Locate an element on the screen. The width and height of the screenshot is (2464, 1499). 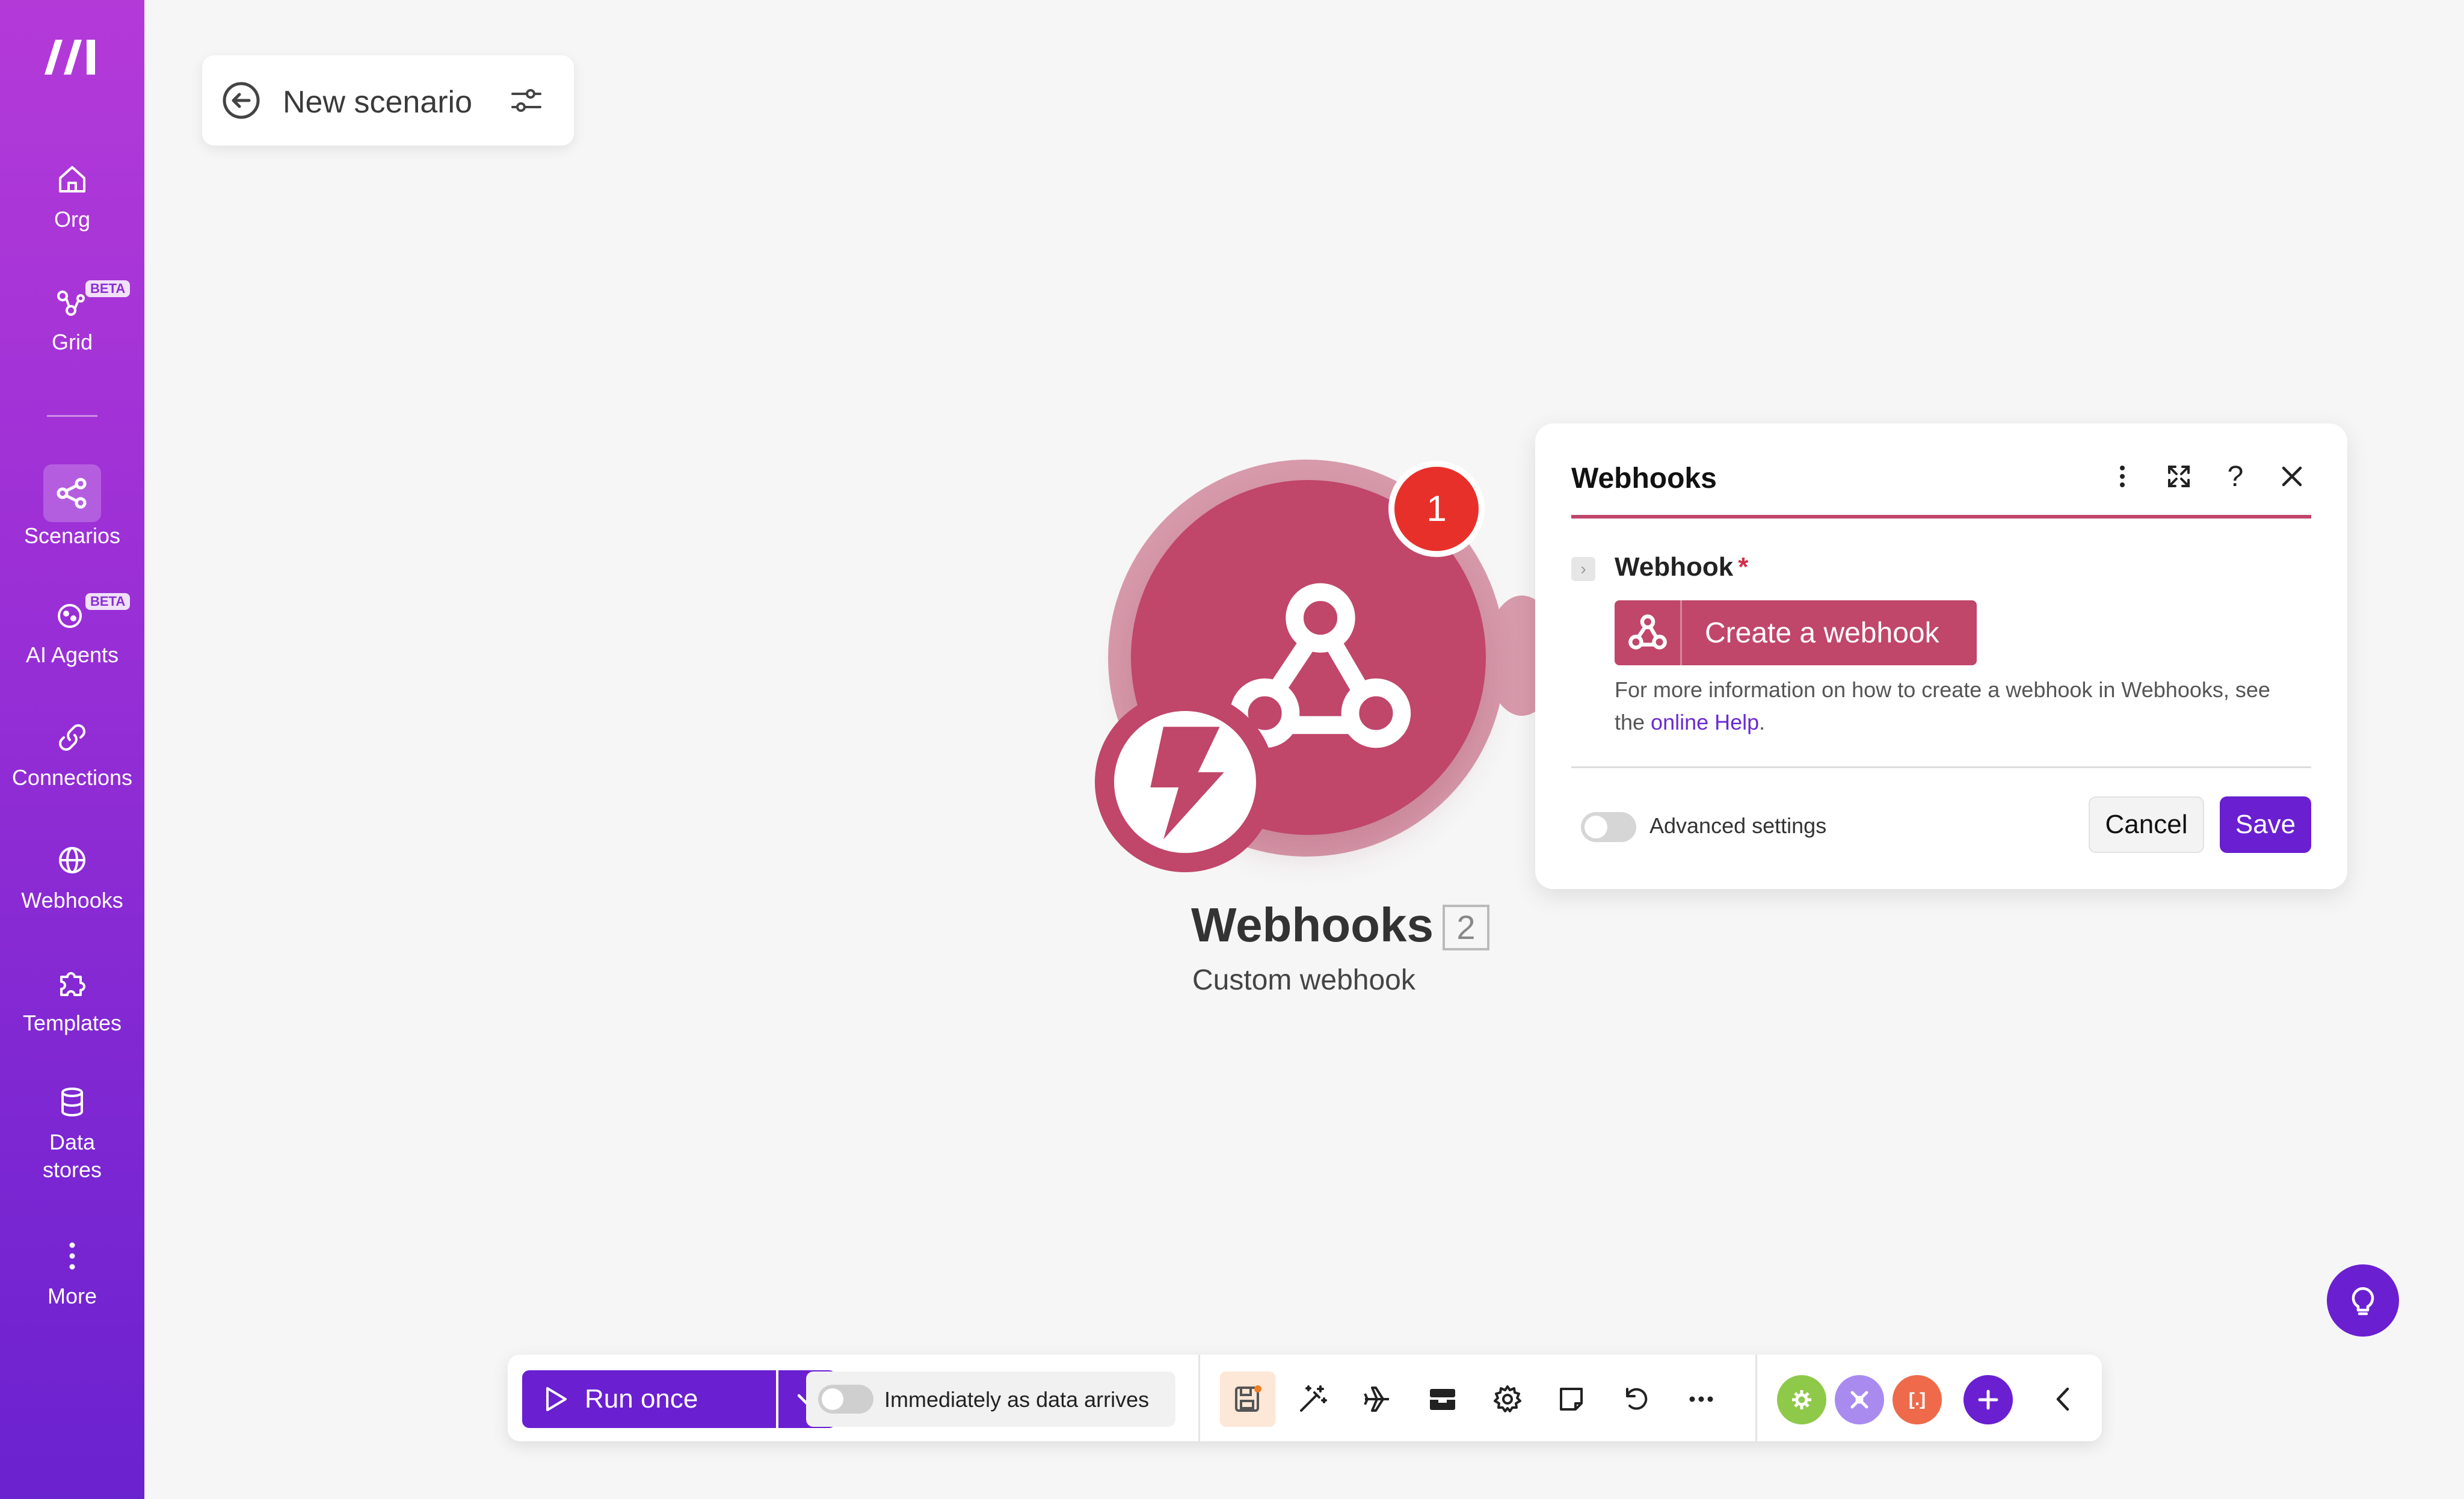
app-tools-icon is located at coordinates (1802, 1400).